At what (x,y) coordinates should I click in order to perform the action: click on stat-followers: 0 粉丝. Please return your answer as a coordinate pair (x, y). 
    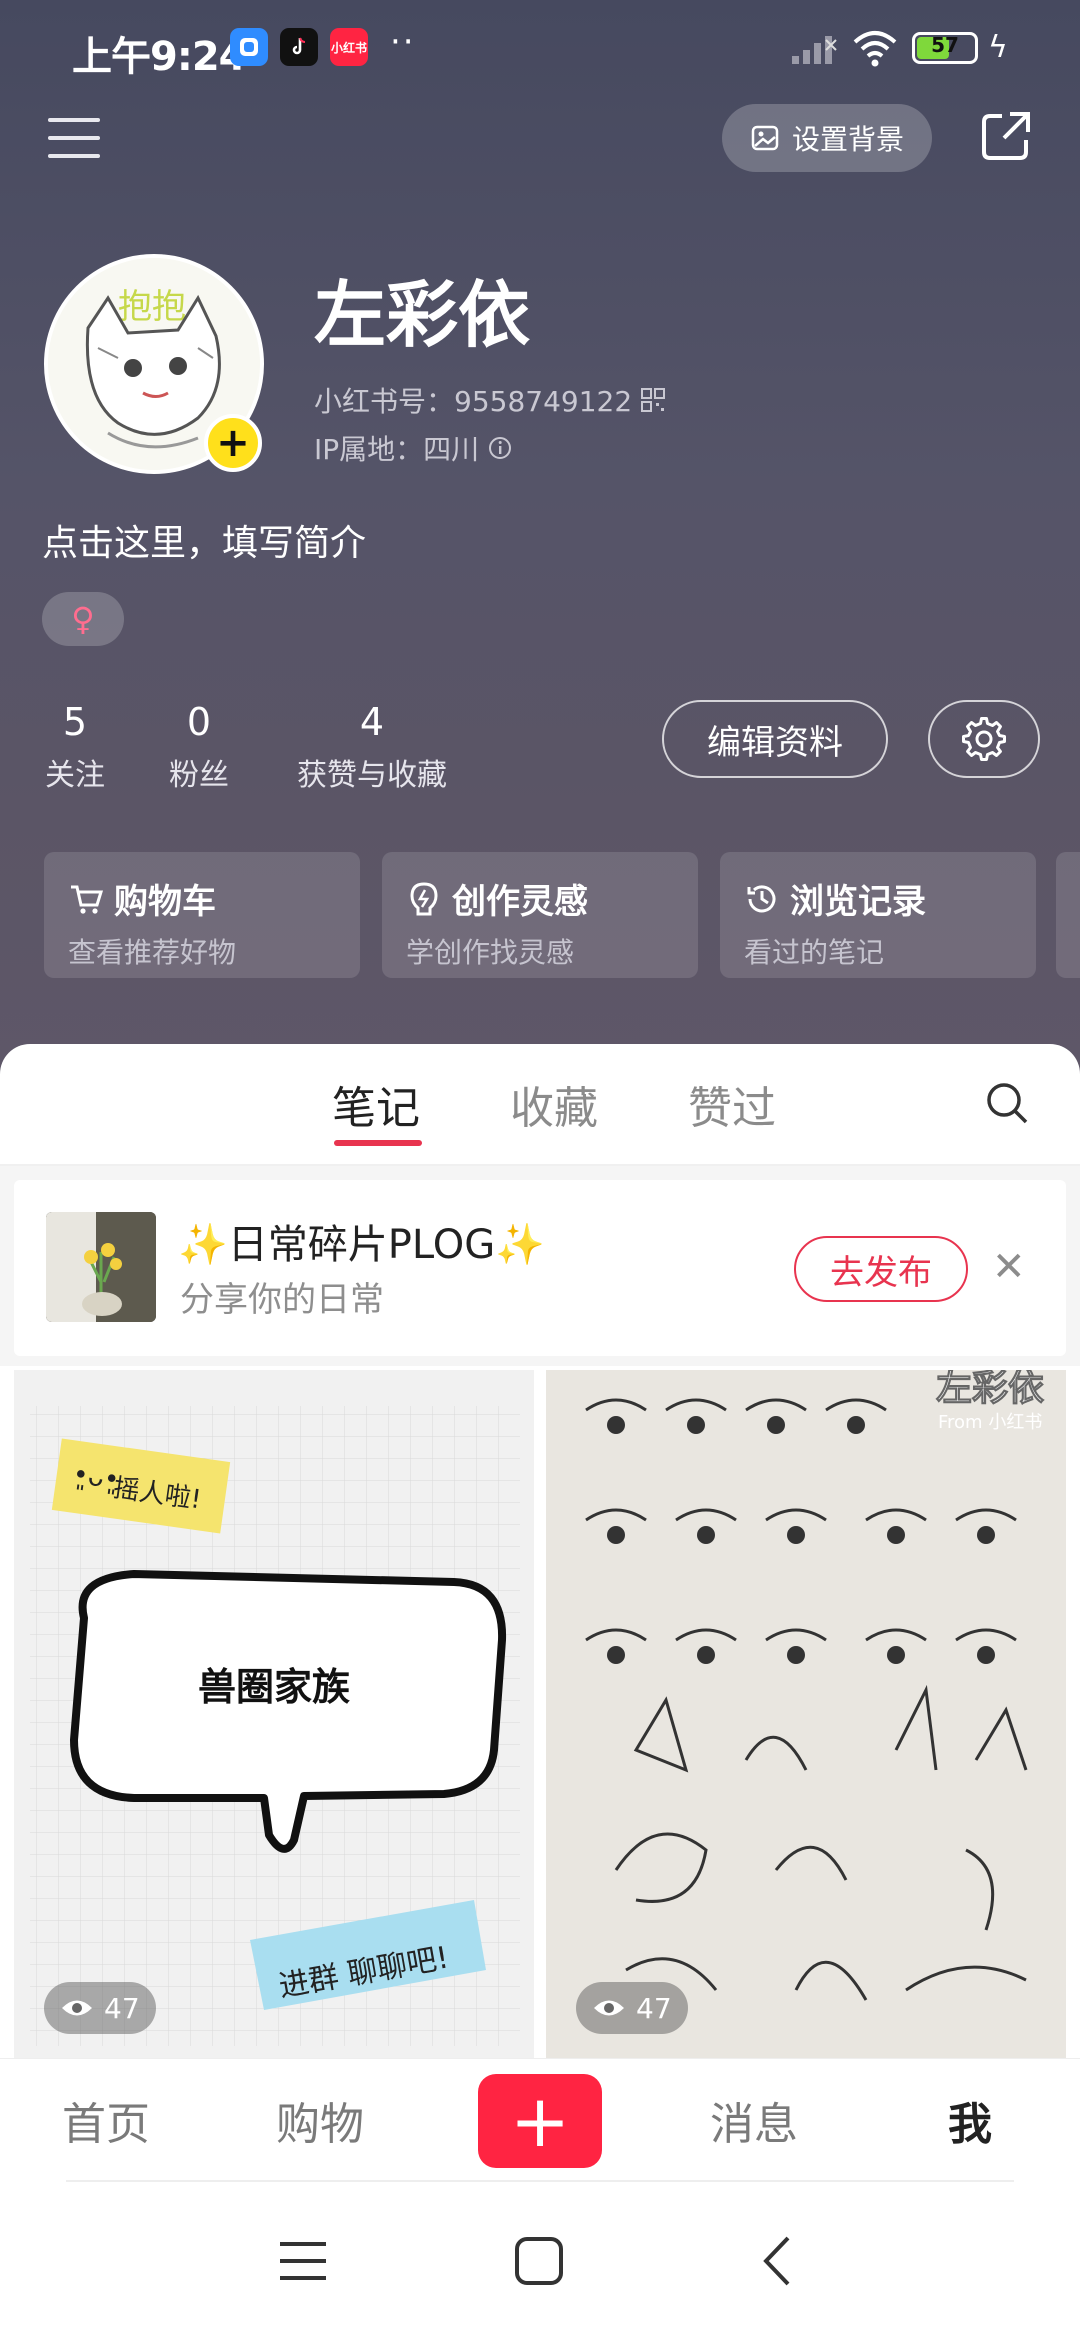
    Looking at the image, I should click on (199, 747).